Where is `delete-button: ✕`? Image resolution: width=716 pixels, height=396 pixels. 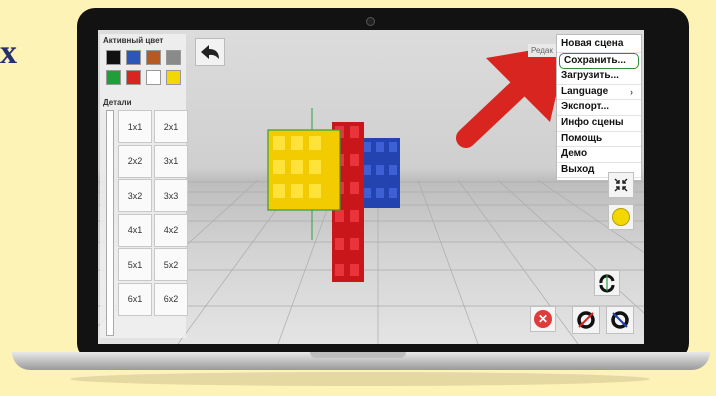 delete-button: ✕ is located at coordinates (543, 319).